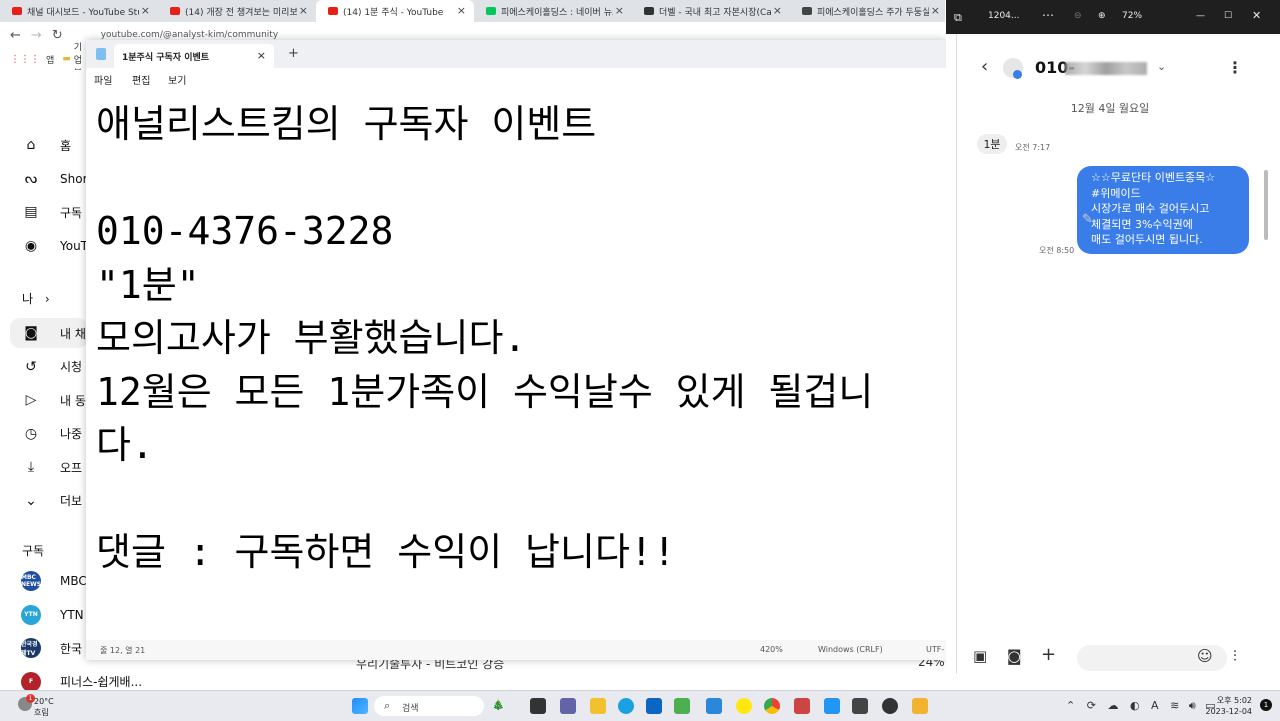 The height and width of the screenshot is (721, 1280). What do you see at coordinates (867, 11) in the screenshot?
I see `browser-tab: 피에스케이홀딩스 주가 두둥실 ×` at bounding box center [867, 11].